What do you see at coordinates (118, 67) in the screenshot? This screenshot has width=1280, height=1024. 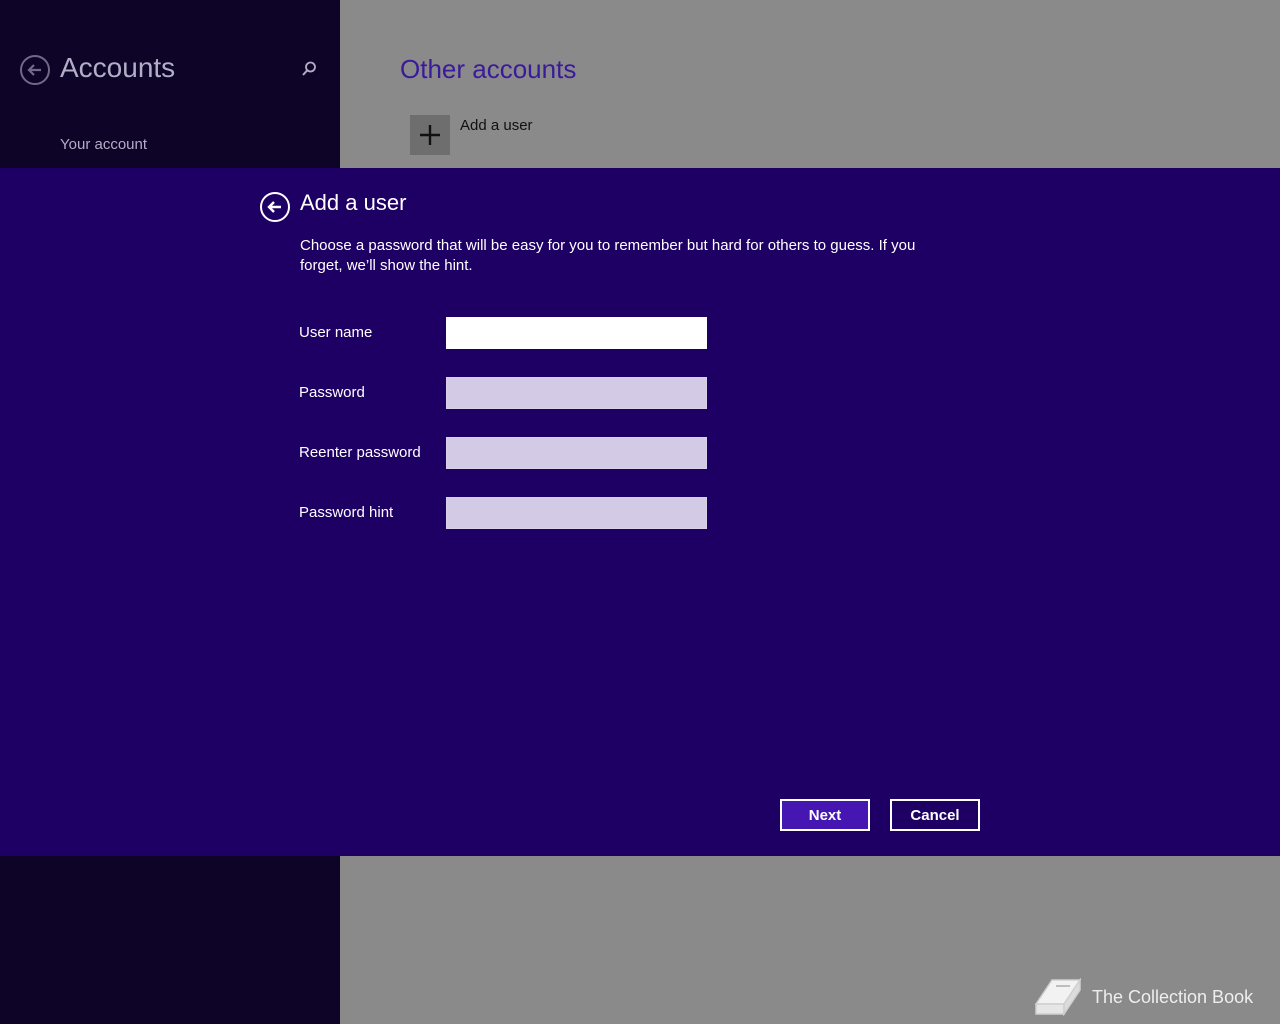 I see `accounts-title: Accounts` at bounding box center [118, 67].